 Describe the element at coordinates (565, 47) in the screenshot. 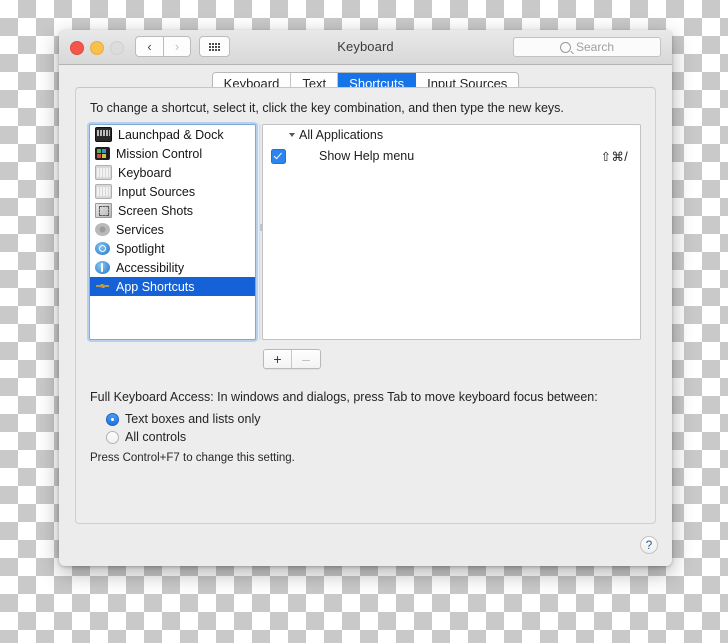

I see `search-icon` at that location.